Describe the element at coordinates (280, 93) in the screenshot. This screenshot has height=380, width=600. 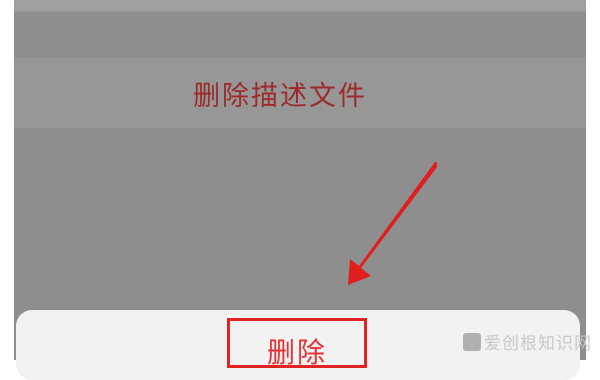
I see `delete-profile-label: 删除描述文件` at that location.